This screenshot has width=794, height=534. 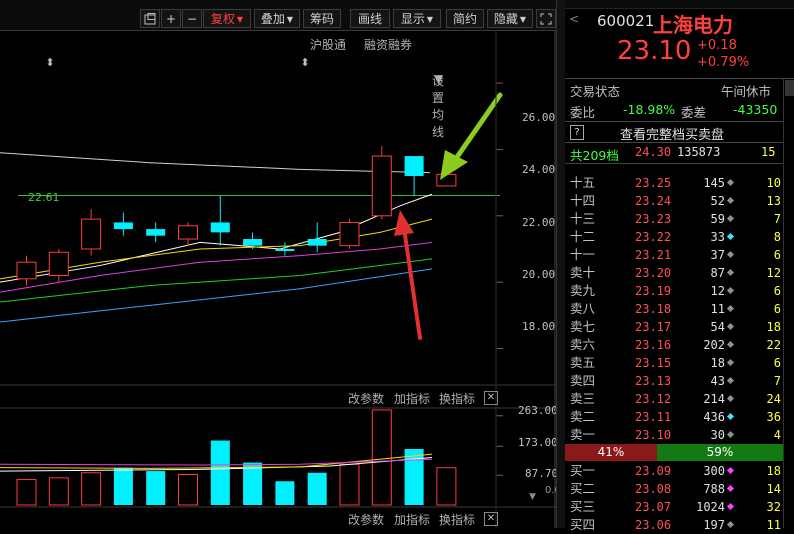 What do you see at coordinates (538, 410) in the screenshot?
I see `vol-y-tick: 263.00` at bounding box center [538, 410].